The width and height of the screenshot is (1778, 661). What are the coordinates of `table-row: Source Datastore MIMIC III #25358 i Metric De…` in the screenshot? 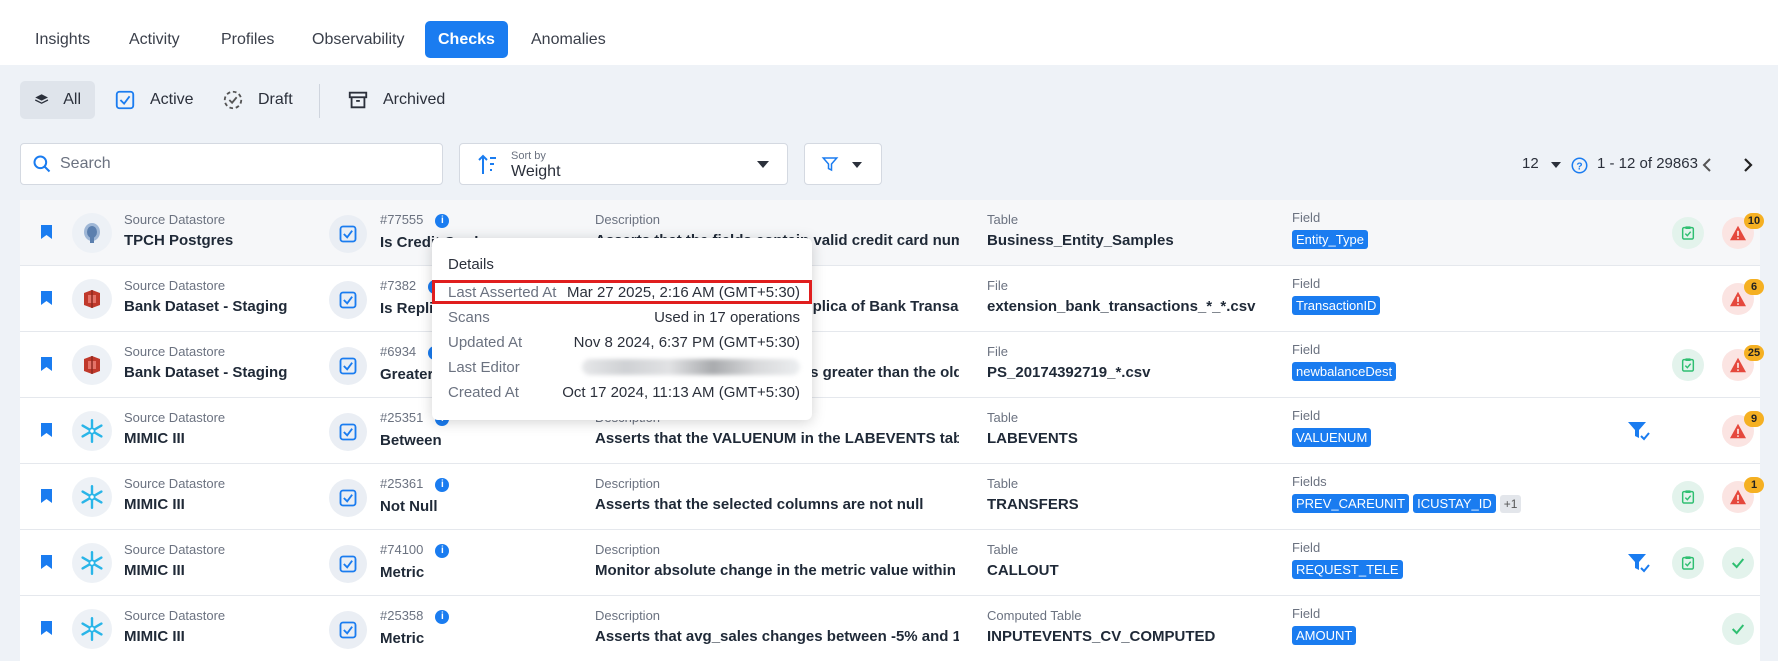 It's located at (890, 628).